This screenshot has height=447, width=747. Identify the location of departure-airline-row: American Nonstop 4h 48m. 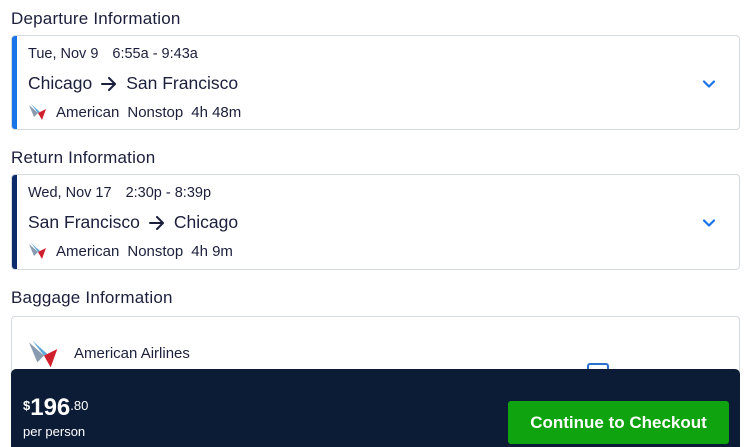
(138, 112).